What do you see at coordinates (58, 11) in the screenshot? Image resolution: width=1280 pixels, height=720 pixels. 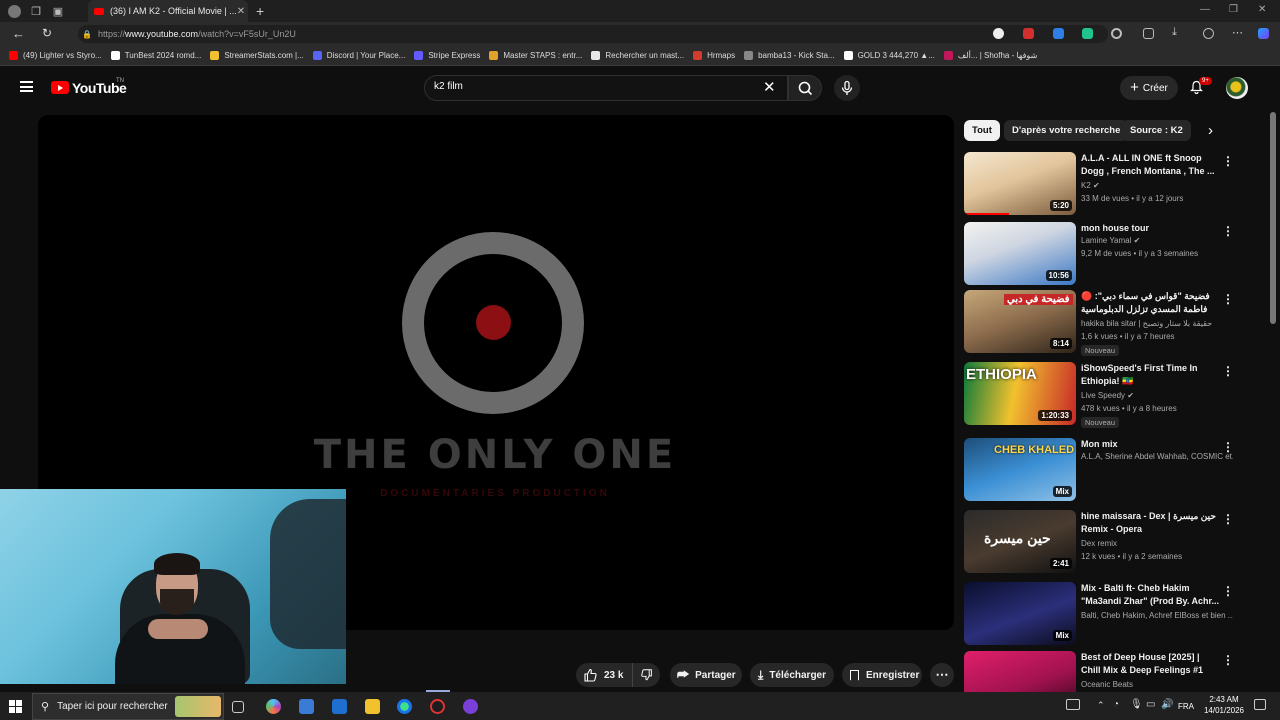 I see `tab-actions-icon: ▣` at bounding box center [58, 11].